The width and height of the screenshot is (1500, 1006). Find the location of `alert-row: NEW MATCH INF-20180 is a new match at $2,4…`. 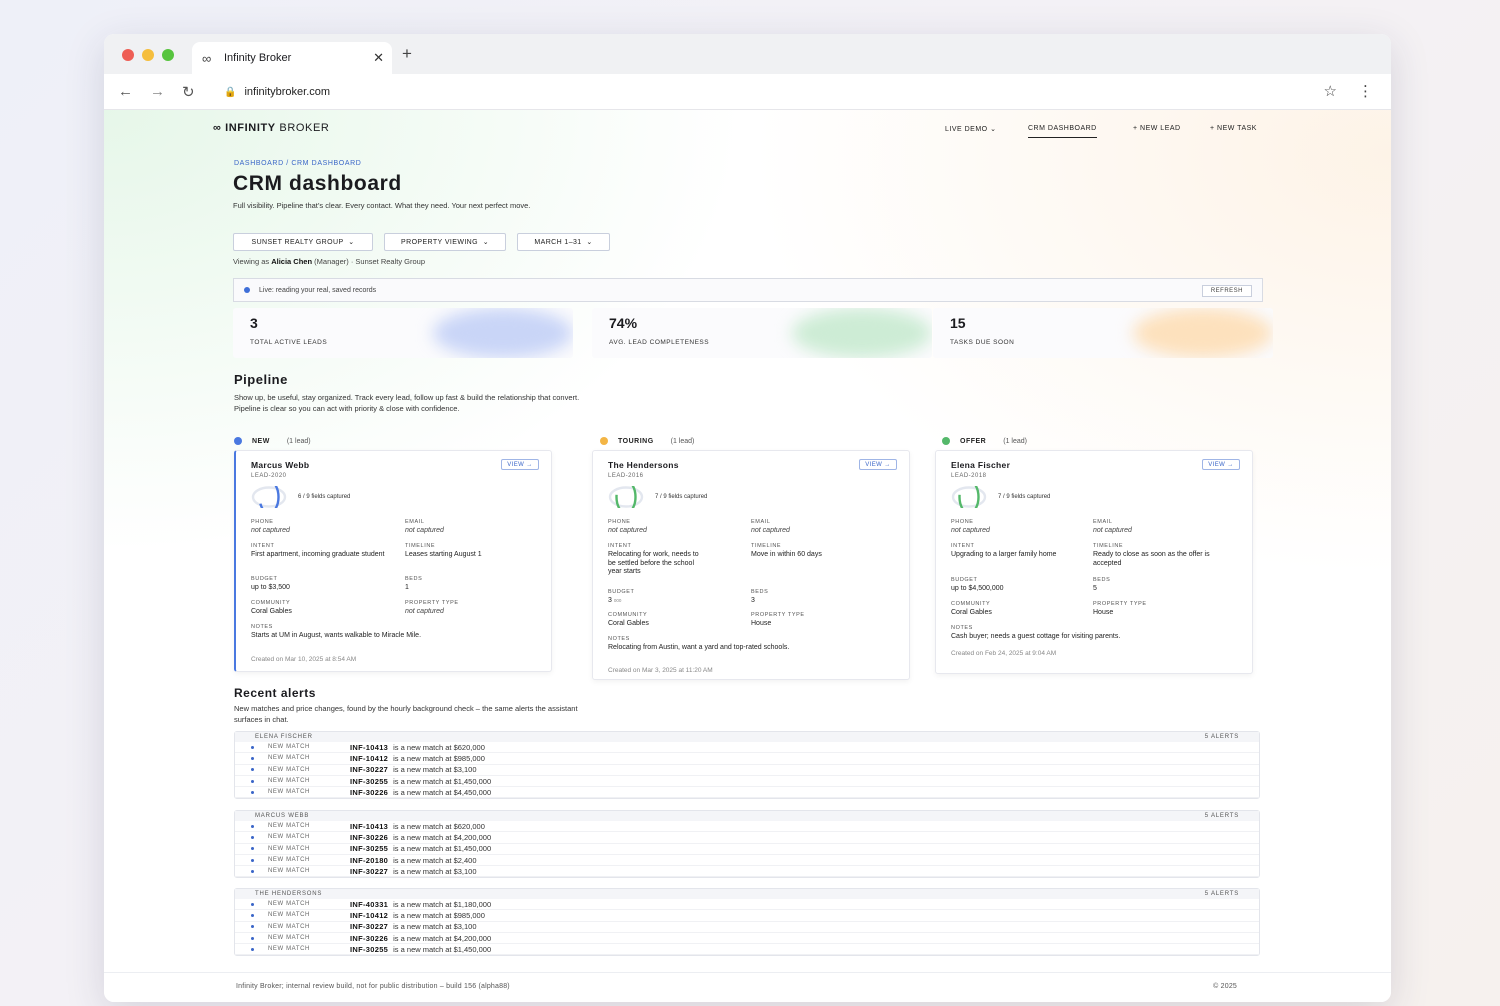

alert-row: NEW MATCH INF-20180 is a new match at $2,4… is located at coordinates (747, 861).